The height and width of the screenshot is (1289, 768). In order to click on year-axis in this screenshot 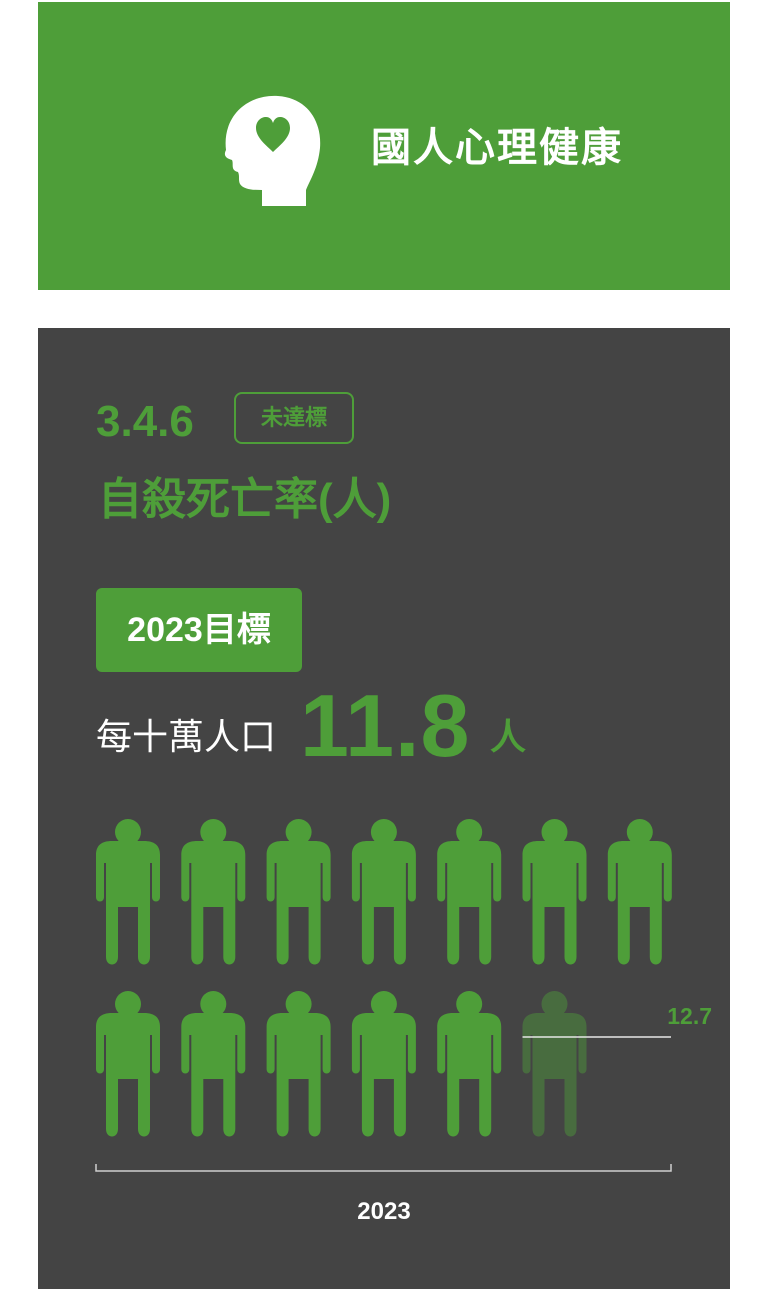, I will do `click(383, 1168)`.